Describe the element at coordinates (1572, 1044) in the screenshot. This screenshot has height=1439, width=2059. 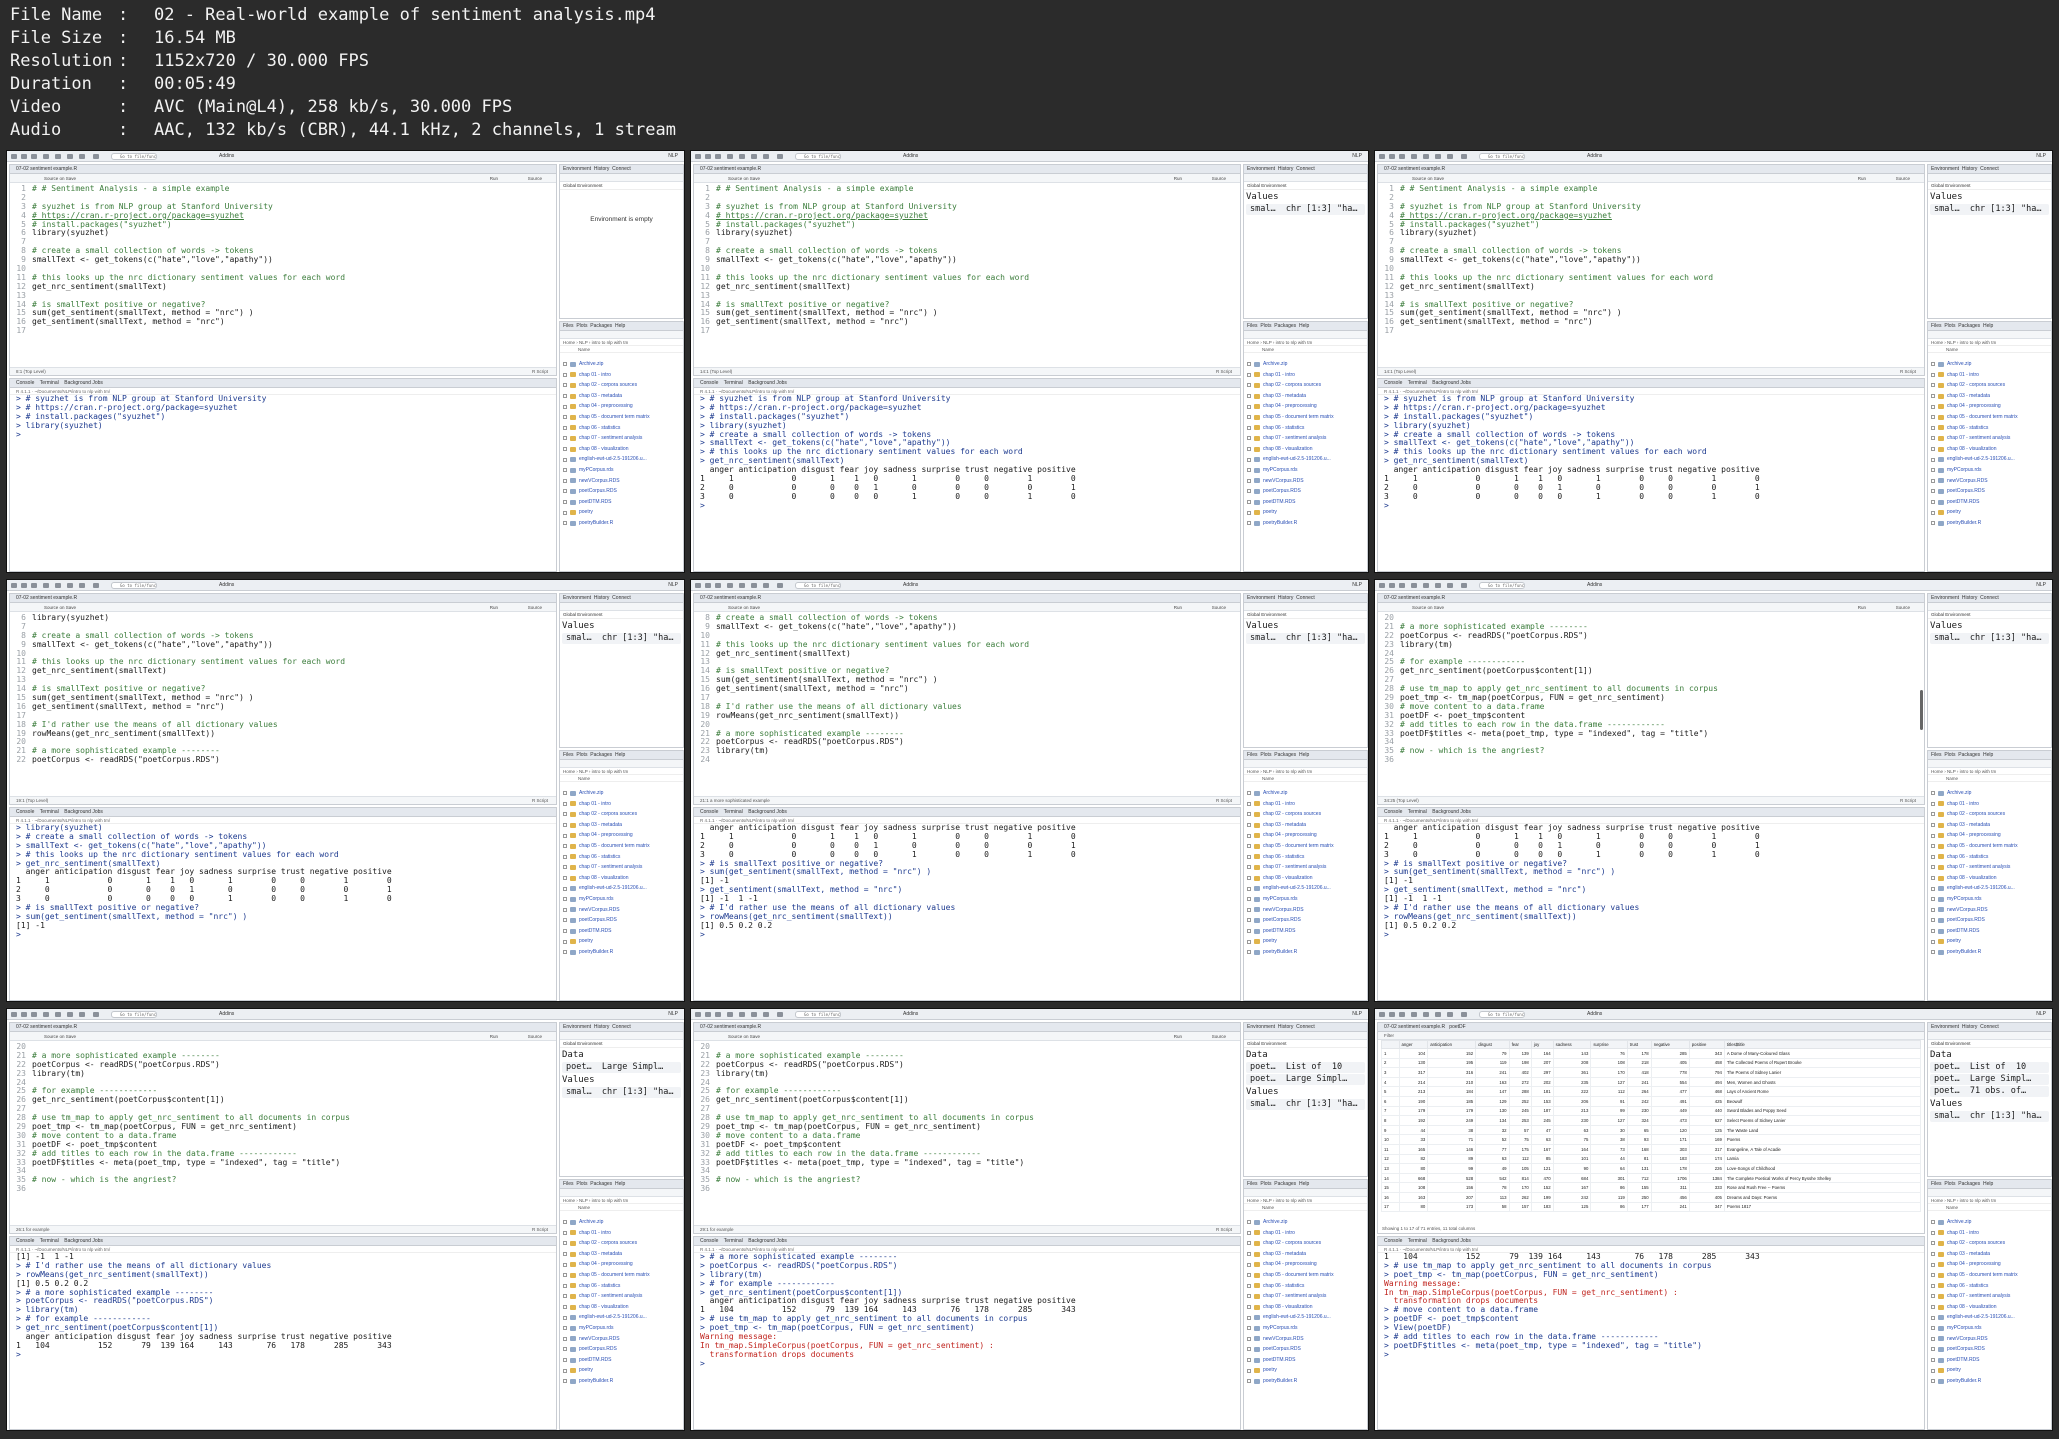
I see `column-header: sadness` at that location.